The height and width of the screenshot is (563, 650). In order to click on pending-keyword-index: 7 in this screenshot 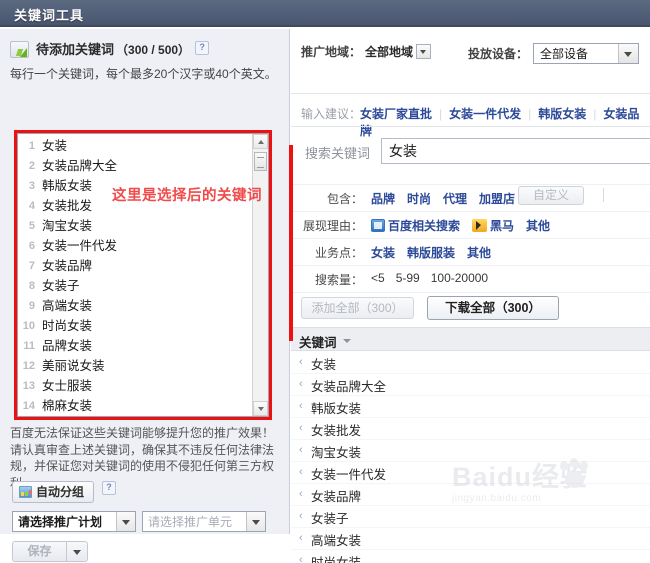, I will do `click(31, 266)`.